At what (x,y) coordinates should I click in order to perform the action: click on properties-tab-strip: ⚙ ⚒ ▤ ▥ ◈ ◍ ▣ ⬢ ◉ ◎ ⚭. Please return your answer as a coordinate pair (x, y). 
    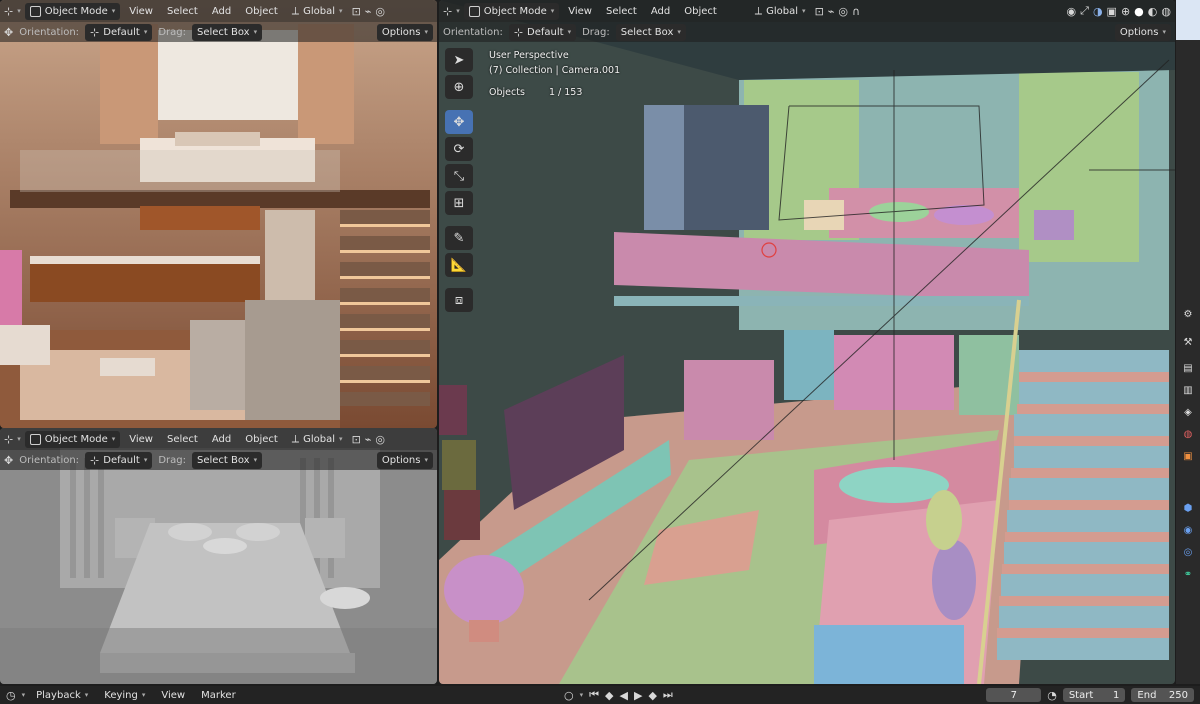
    Looking at the image, I should click on (1188, 342).